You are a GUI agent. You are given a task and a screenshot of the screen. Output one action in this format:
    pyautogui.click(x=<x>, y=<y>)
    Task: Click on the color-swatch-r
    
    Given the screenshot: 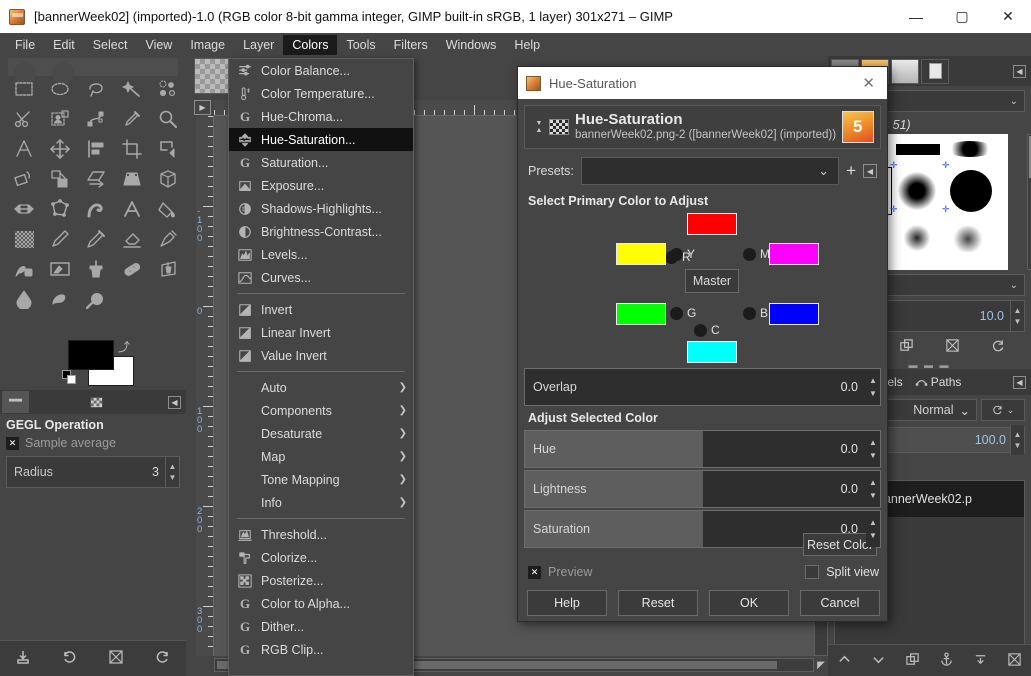 What is the action you would take?
    pyautogui.click(x=712, y=224)
    